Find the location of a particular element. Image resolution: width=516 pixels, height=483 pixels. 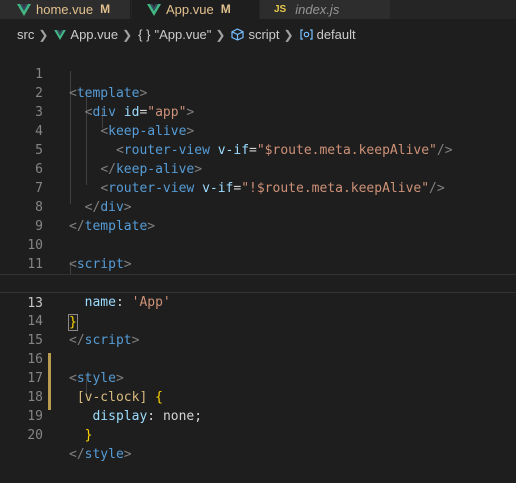

cube-icon is located at coordinates (238, 34).